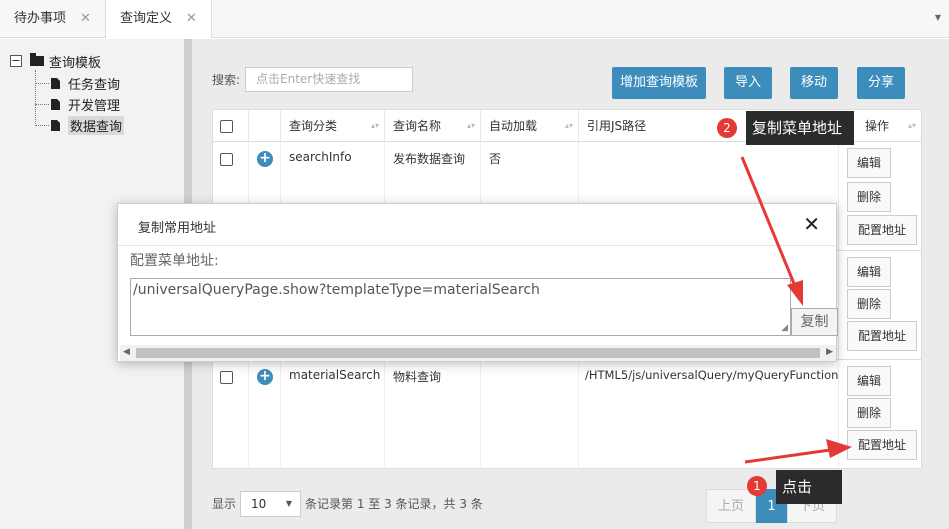  I want to click on tree-item-dev-management: 开发管理, so click(78, 104).